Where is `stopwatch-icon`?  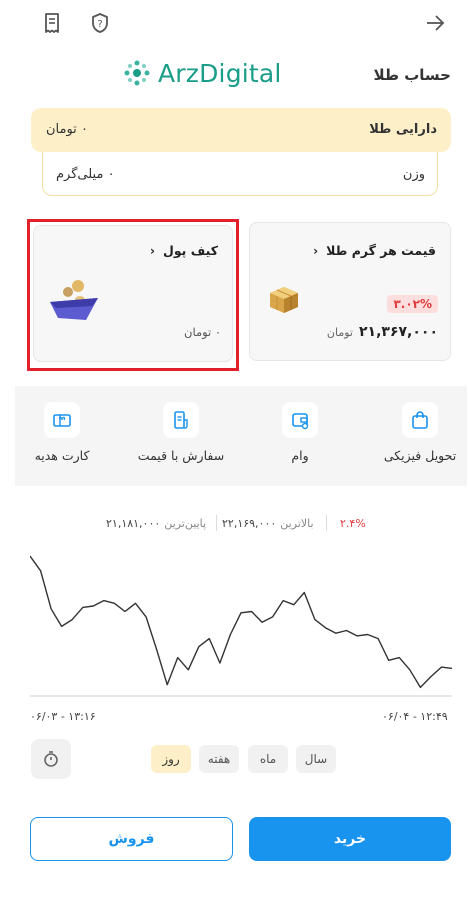 stopwatch-icon is located at coordinates (51, 759).